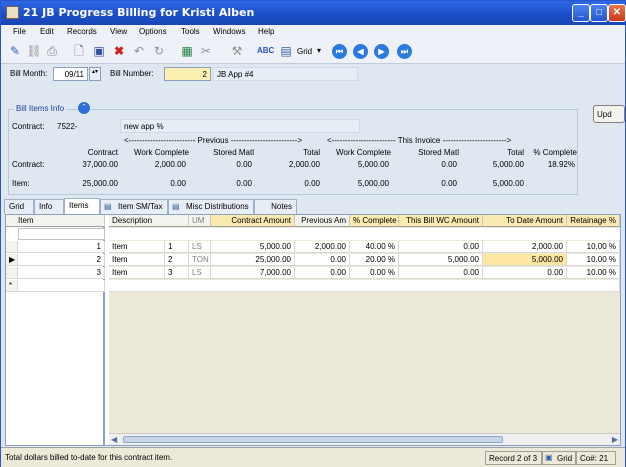 Image resolution: width=626 pixels, height=467 pixels. What do you see at coordinates (360, 51) in the screenshot?
I see `previous-record-icon: ◀` at bounding box center [360, 51].